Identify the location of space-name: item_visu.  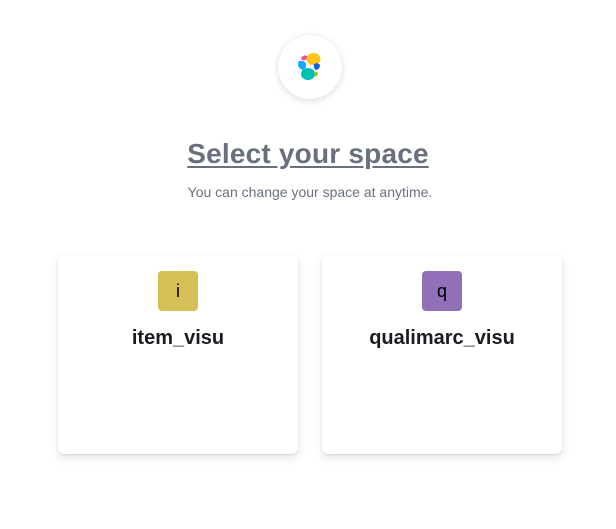
(178, 338).